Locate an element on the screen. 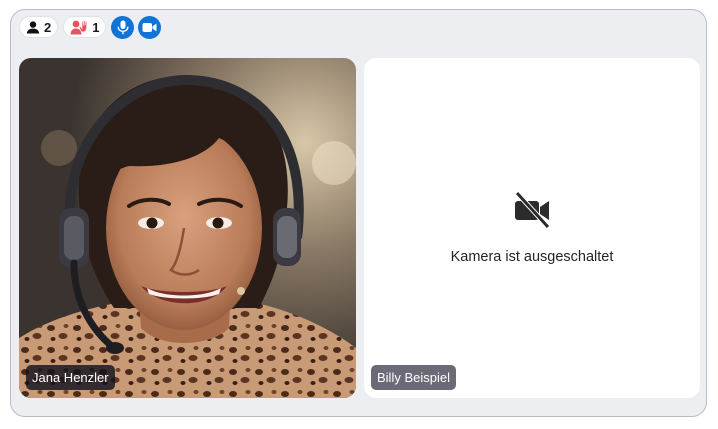 The height and width of the screenshot is (429, 718). participant-name-tag: Jana Henzler is located at coordinates (70, 377).